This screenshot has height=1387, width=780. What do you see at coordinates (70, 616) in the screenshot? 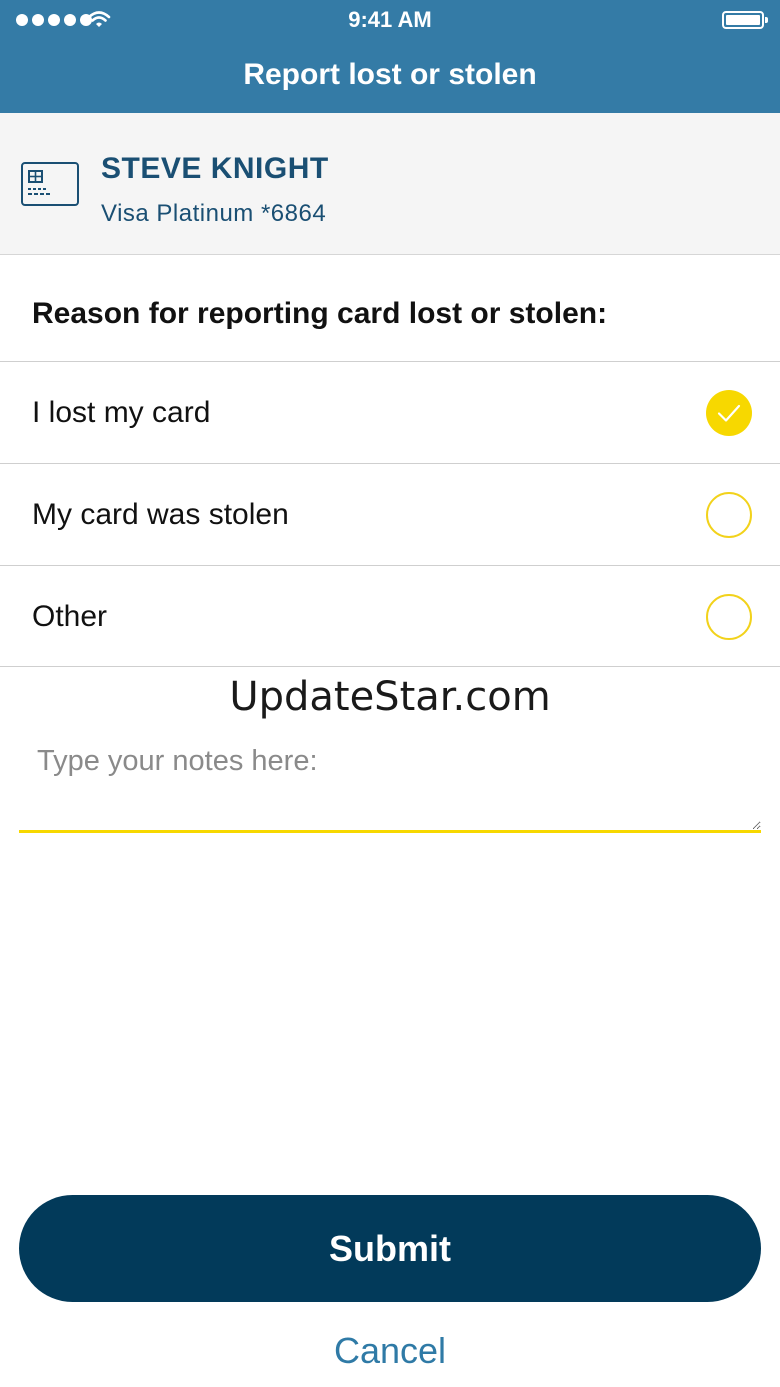
I see `option-label: Other` at bounding box center [70, 616].